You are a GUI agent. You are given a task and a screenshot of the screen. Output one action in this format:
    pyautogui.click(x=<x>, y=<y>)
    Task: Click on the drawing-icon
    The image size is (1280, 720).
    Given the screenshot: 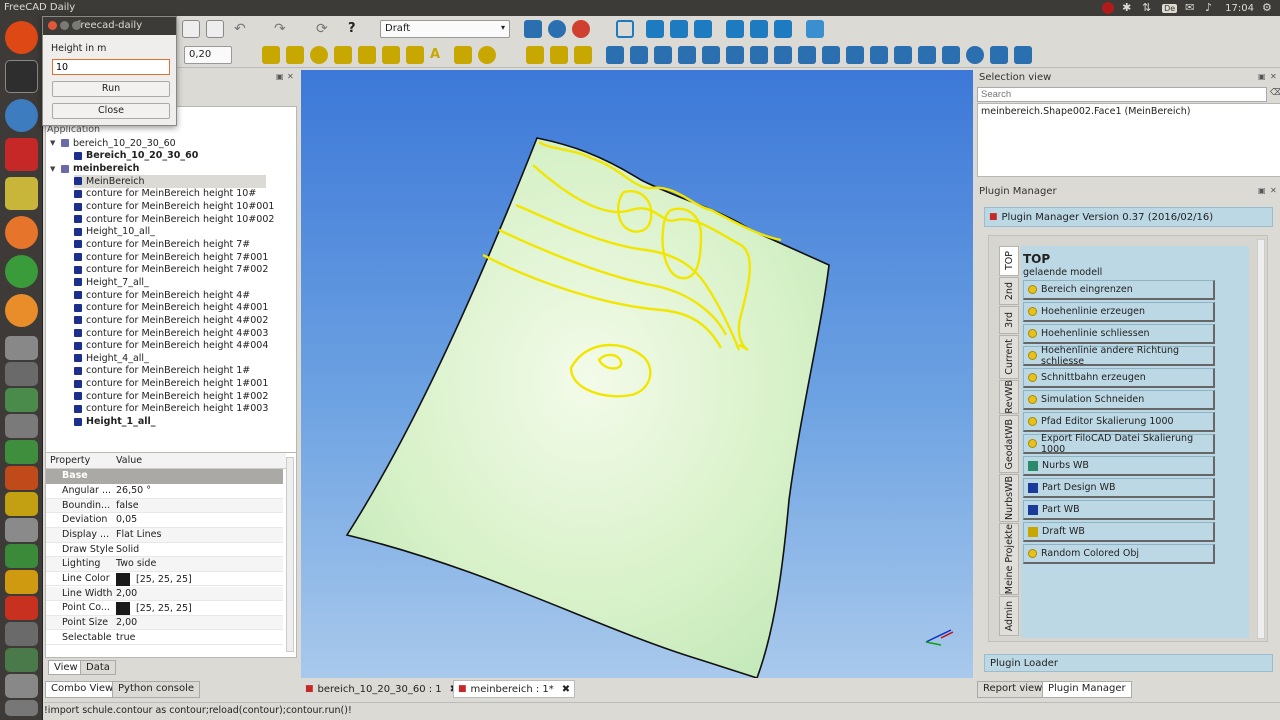 What is the action you would take?
    pyautogui.click(x=999, y=55)
    